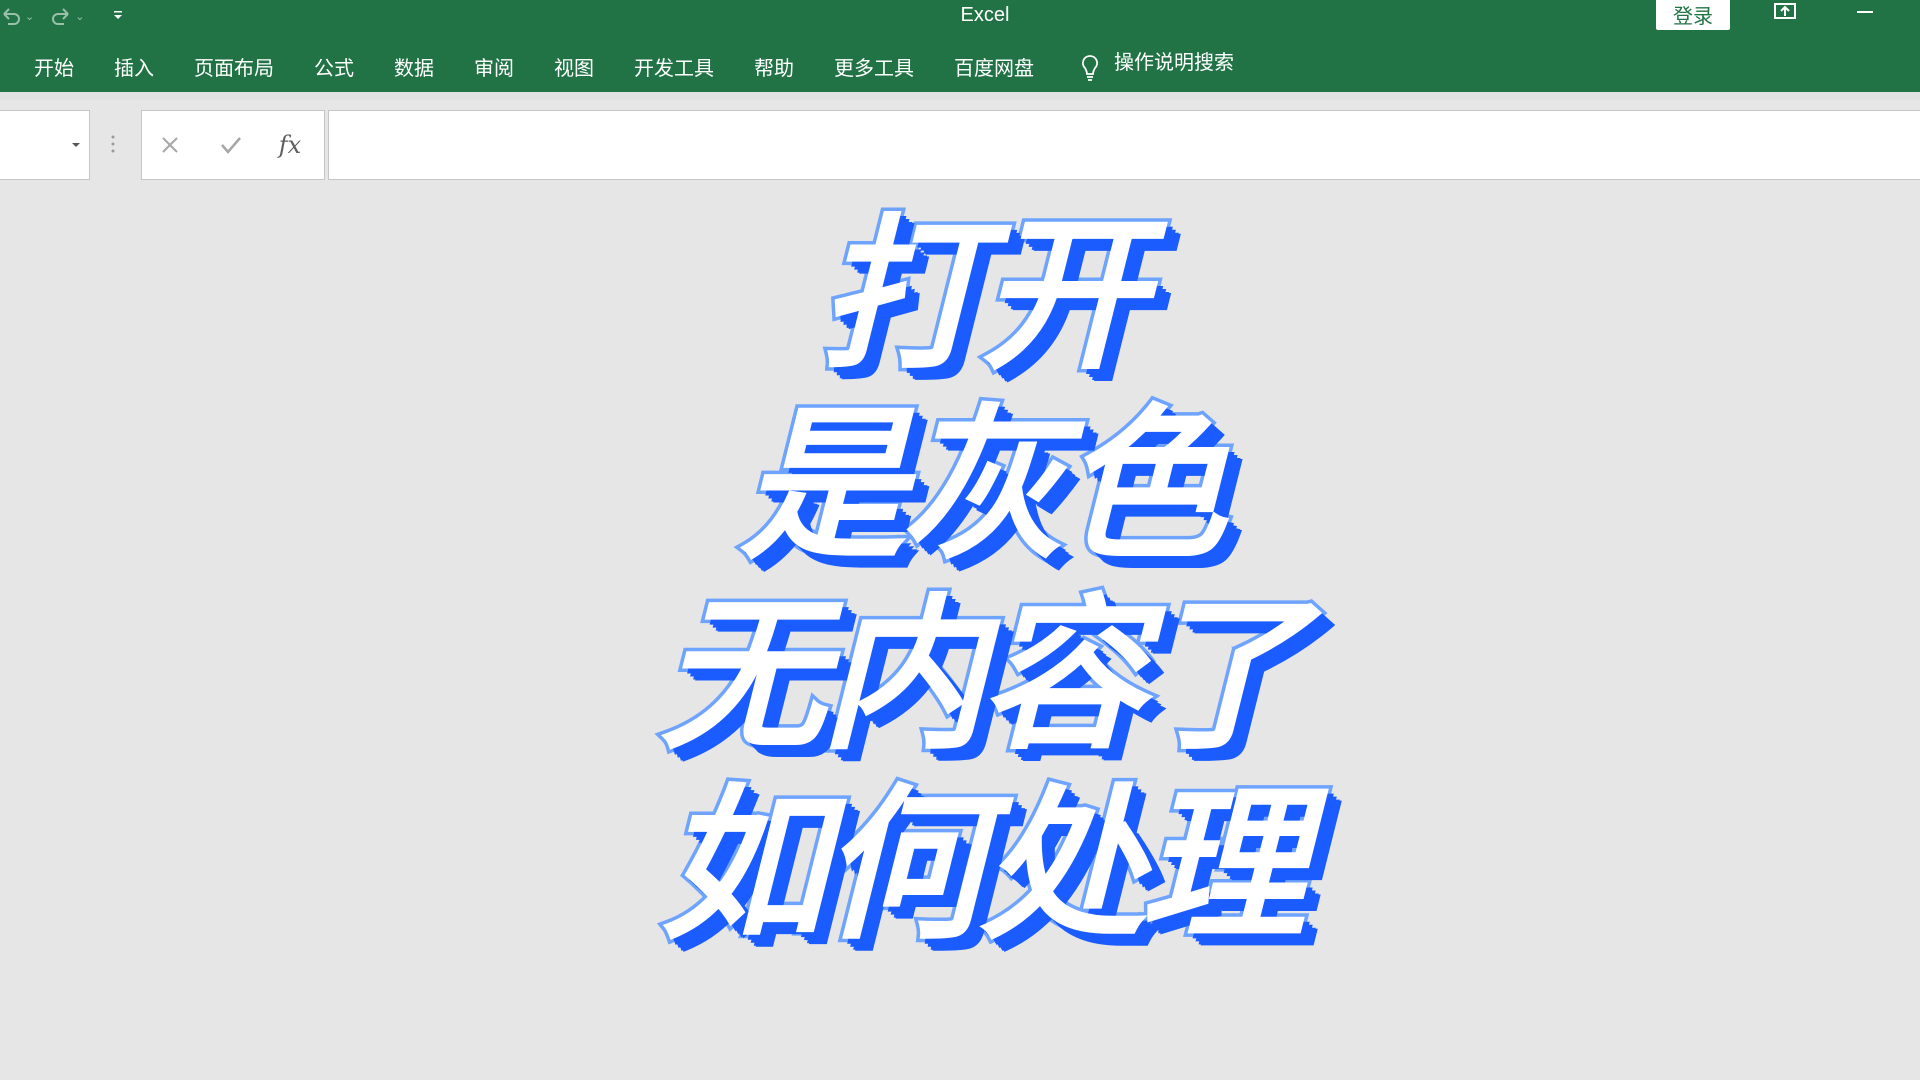 Image resolution: width=1920 pixels, height=1080 pixels. I want to click on enter-button, so click(231, 145).